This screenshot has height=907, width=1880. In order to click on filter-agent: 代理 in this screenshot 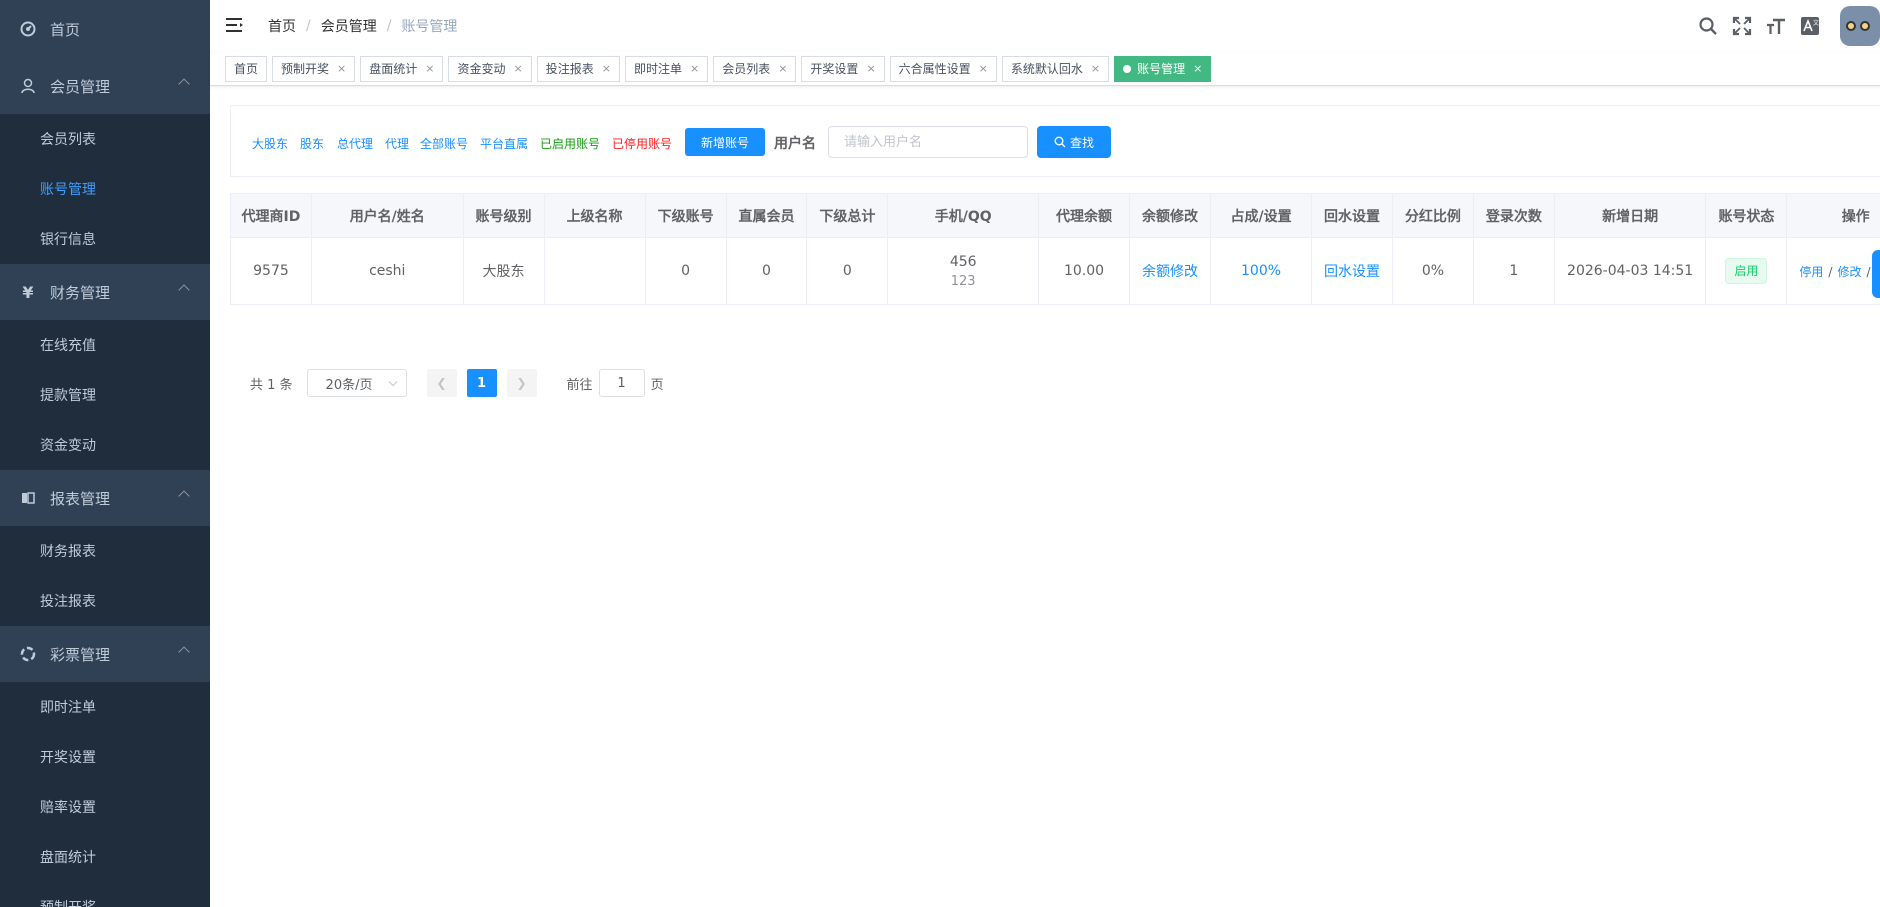, I will do `click(397, 143)`.